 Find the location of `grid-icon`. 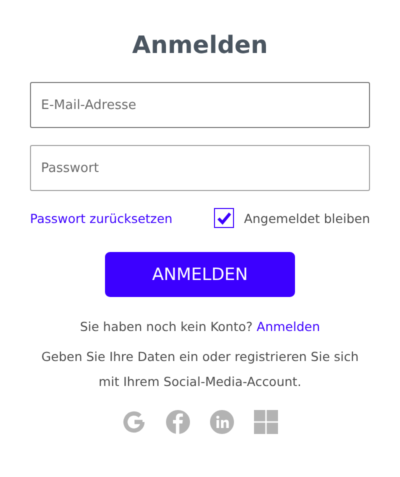

grid-icon is located at coordinates (266, 422).